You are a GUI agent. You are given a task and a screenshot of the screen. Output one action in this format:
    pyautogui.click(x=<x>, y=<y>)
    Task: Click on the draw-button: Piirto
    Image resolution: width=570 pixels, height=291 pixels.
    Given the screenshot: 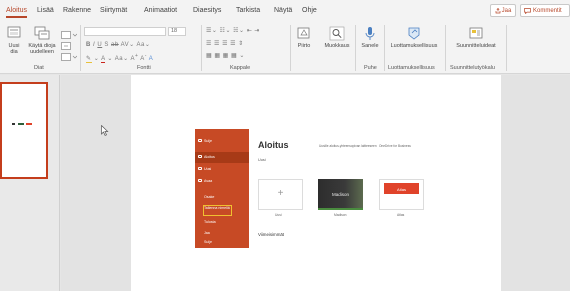 What is the action you would take?
    pyautogui.click(x=304, y=37)
    